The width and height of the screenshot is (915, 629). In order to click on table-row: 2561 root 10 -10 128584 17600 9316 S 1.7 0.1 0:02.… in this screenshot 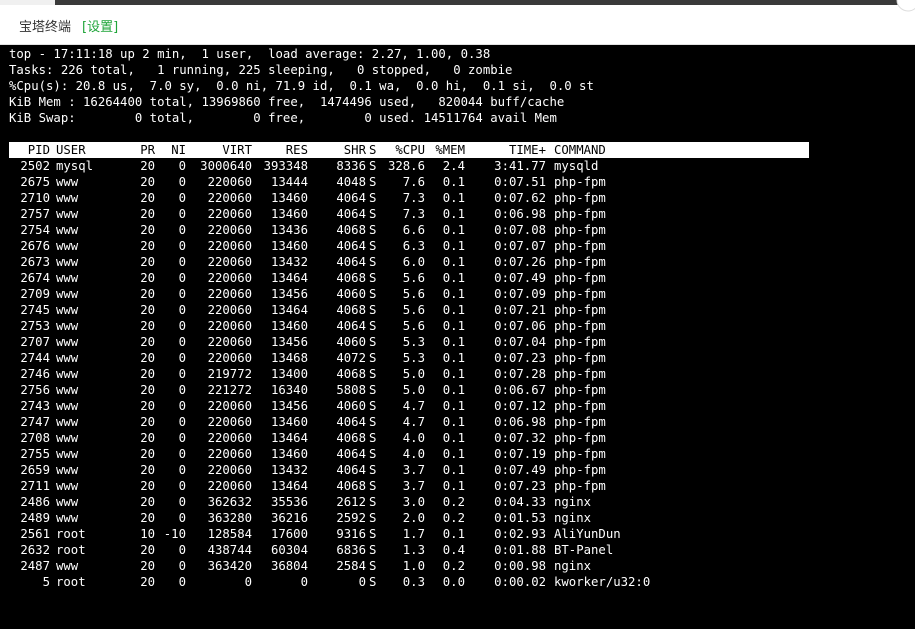, I will do `click(409, 534)`.